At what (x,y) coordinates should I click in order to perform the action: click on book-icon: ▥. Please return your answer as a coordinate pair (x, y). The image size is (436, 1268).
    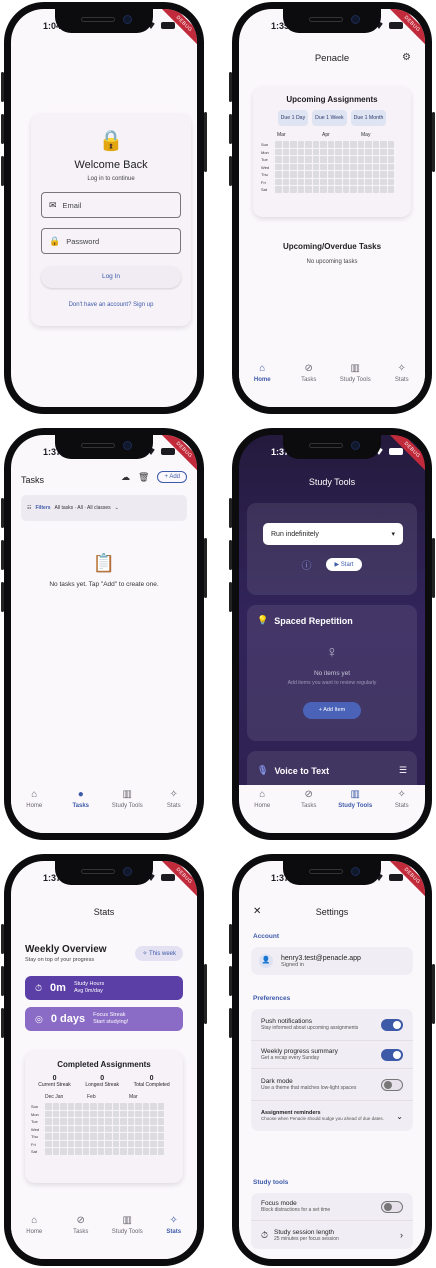
    Looking at the image, I should click on (127, 794).